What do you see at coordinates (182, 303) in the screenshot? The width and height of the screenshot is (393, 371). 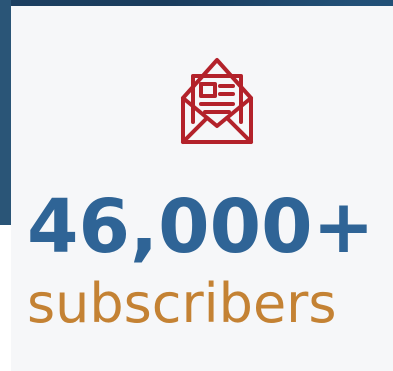 I see `subscriber-label: subscribers` at bounding box center [182, 303].